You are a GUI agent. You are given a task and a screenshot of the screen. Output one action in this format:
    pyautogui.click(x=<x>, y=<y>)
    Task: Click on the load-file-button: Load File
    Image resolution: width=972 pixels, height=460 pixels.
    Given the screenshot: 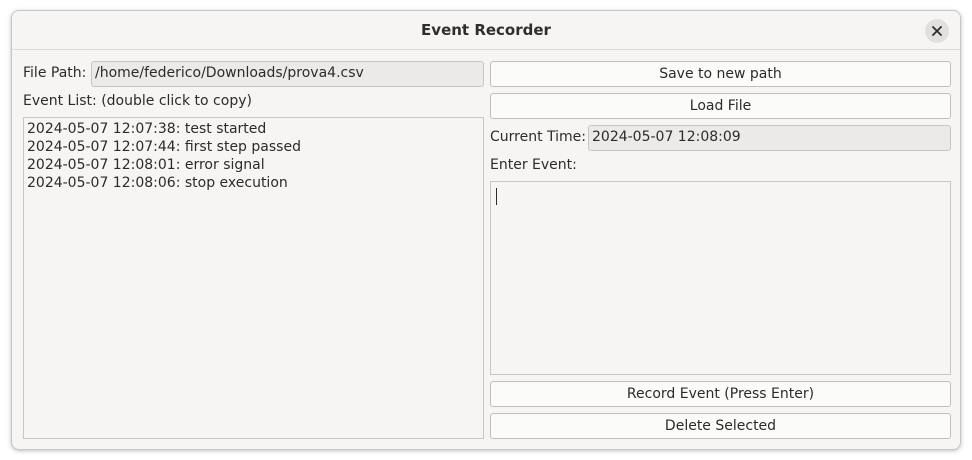 What is the action you would take?
    pyautogui.click(x=720, y=106)
    